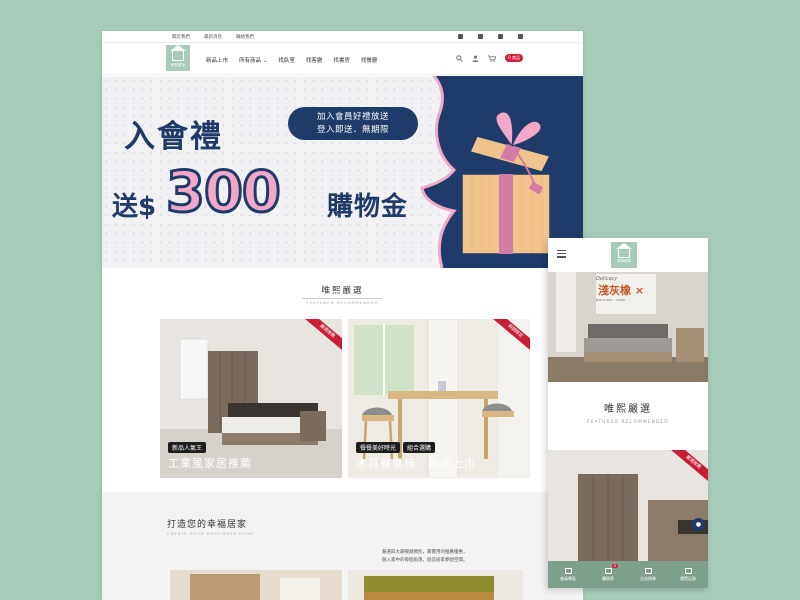  Describe the element at coordinates (568, 578) in the screenshot. I see `tab-label: 會員專區` at that location.